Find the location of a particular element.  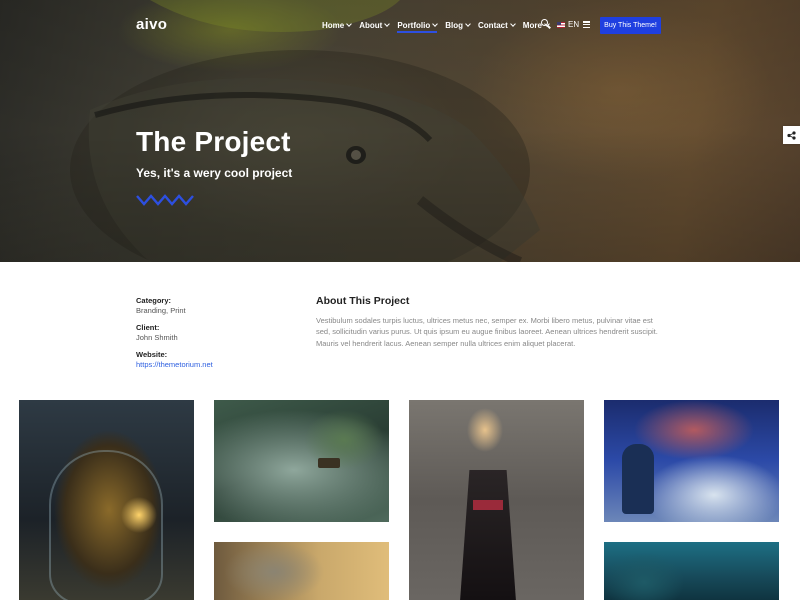

language-label: EN is located at coordinates (574, 24).